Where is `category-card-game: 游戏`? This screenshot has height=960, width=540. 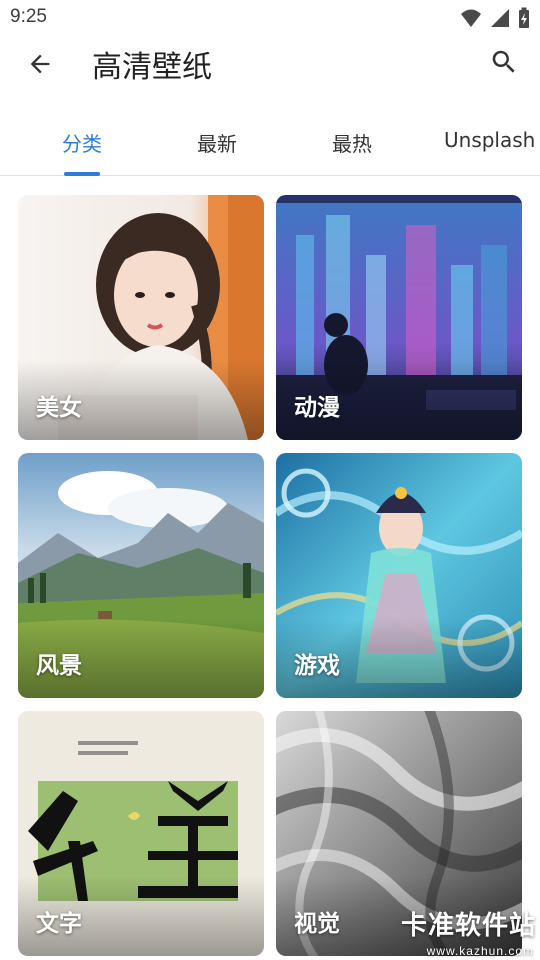
category-card-game: 游戏 is located at coordinates (399, 575).